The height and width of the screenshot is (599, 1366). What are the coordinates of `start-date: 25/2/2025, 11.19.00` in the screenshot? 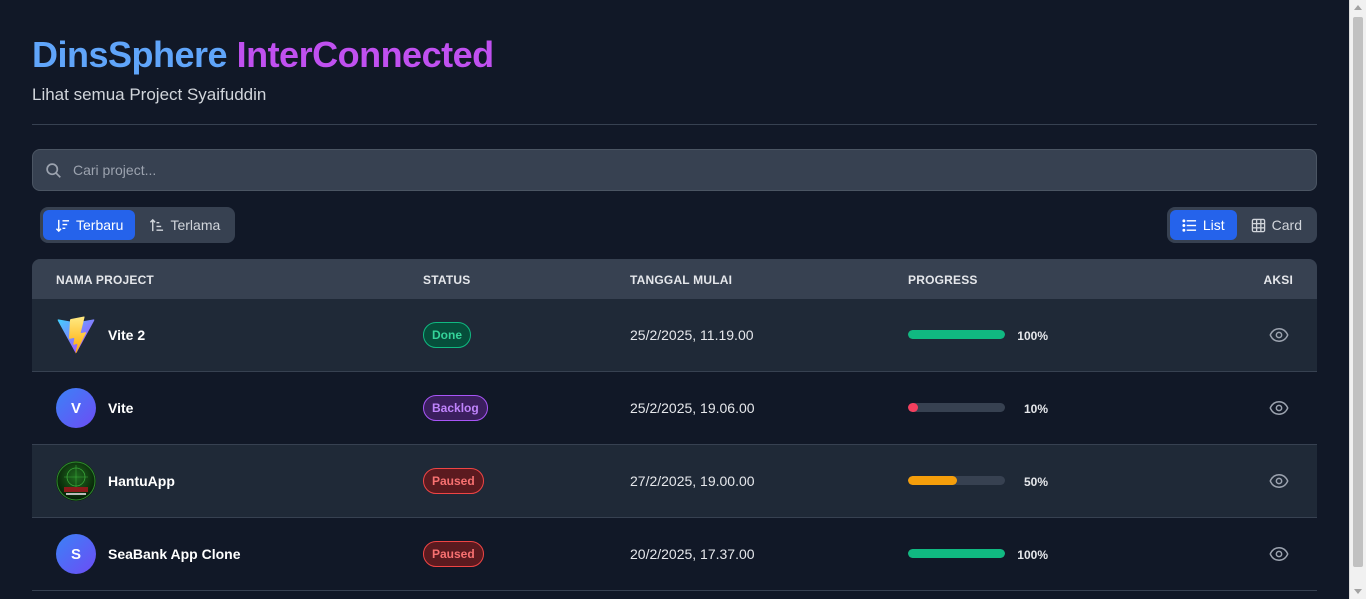 It's located at (692, 335).